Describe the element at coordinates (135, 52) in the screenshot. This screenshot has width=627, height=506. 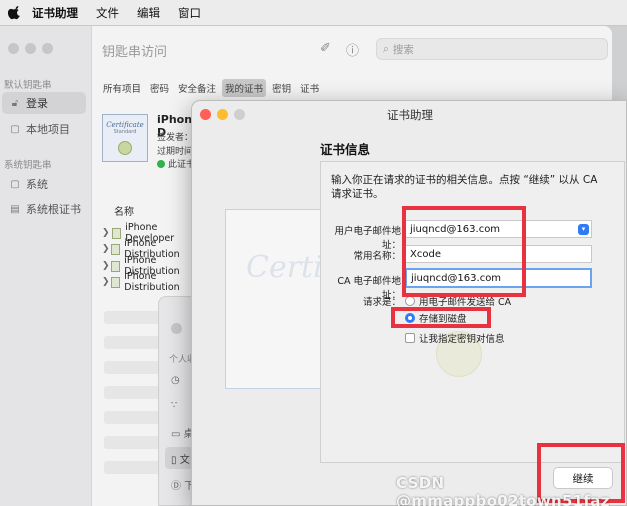
I see `window-title: 钥匙串访问` at that location.